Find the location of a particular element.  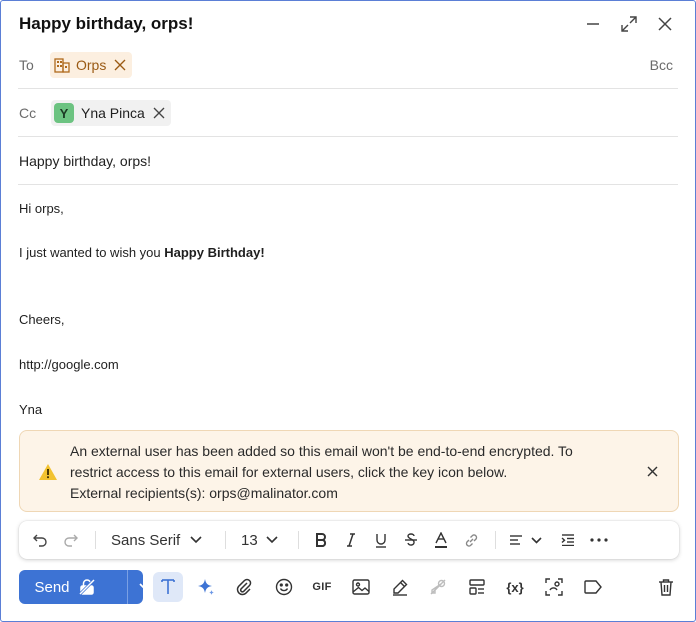

smart-scan-button is located at coordinates (554, 587).